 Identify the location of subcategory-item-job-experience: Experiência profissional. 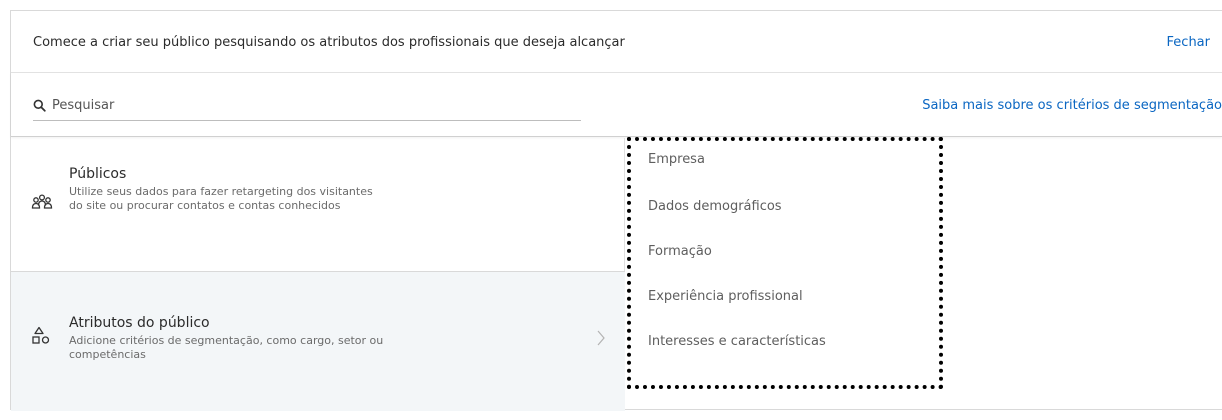
(725, 296).